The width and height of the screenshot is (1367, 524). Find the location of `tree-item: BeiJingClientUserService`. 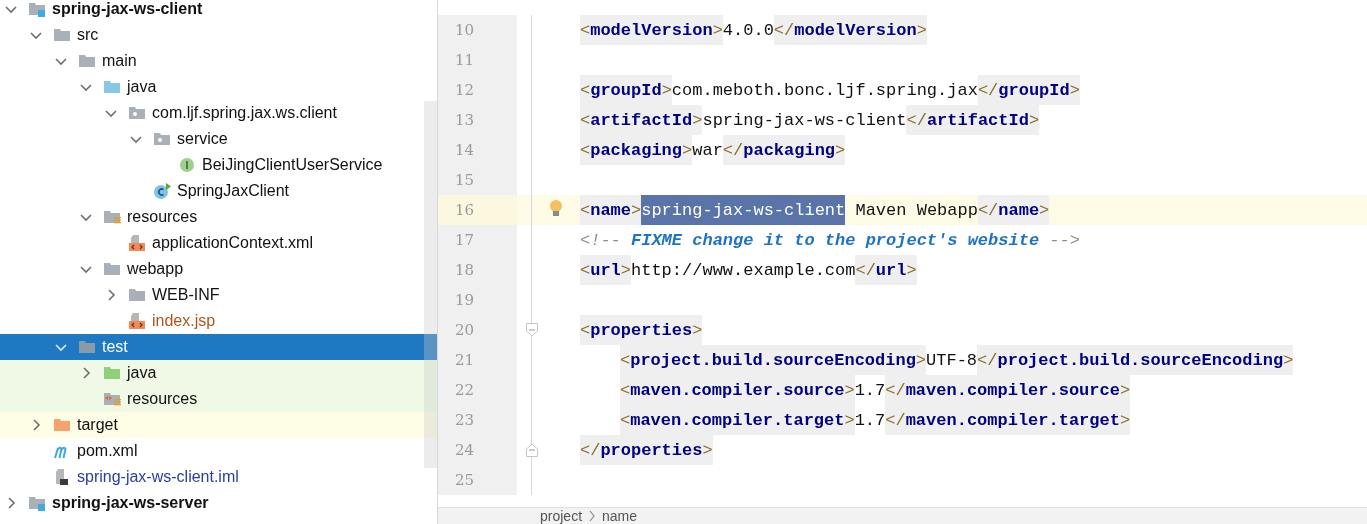

tree-item: BeiJingClientUserService is located at coordinates (218, 165).